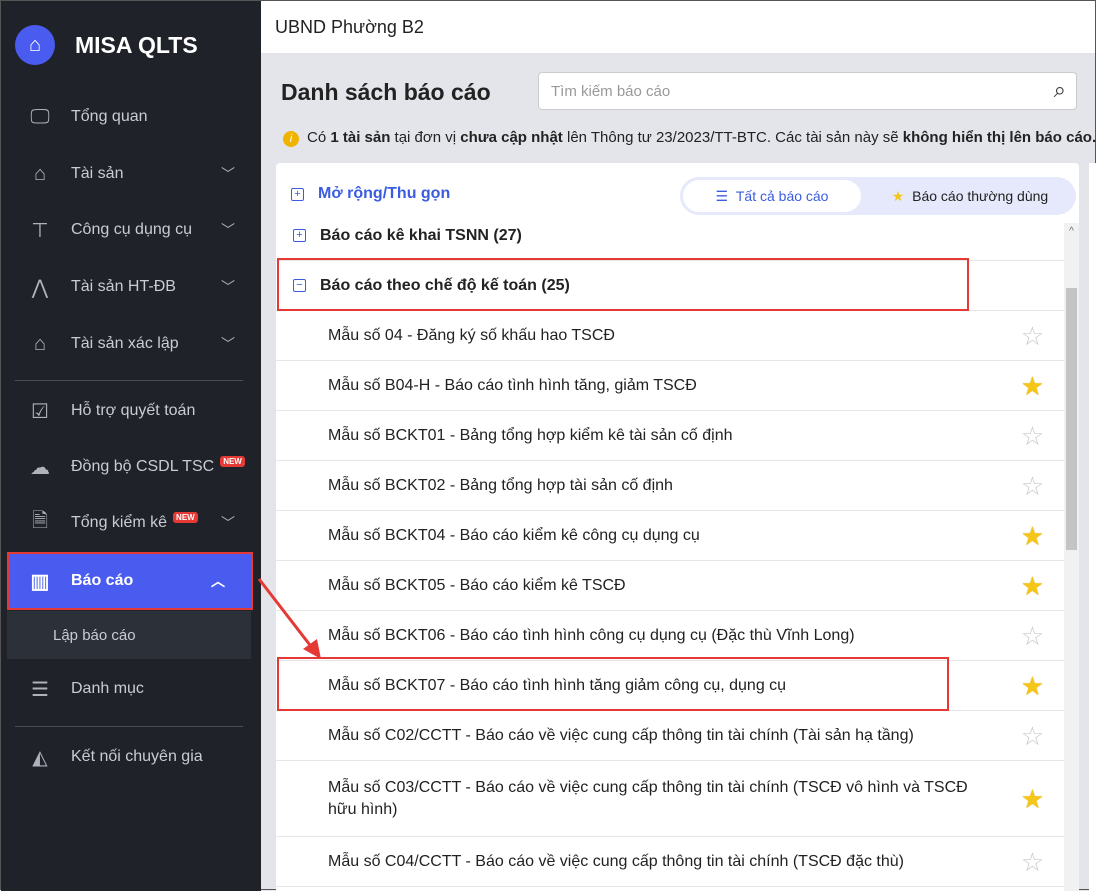 The height and width of the screenshot is (891, 1096). I want to click on cloud-upload-icon: ☁, so click(40, 467).